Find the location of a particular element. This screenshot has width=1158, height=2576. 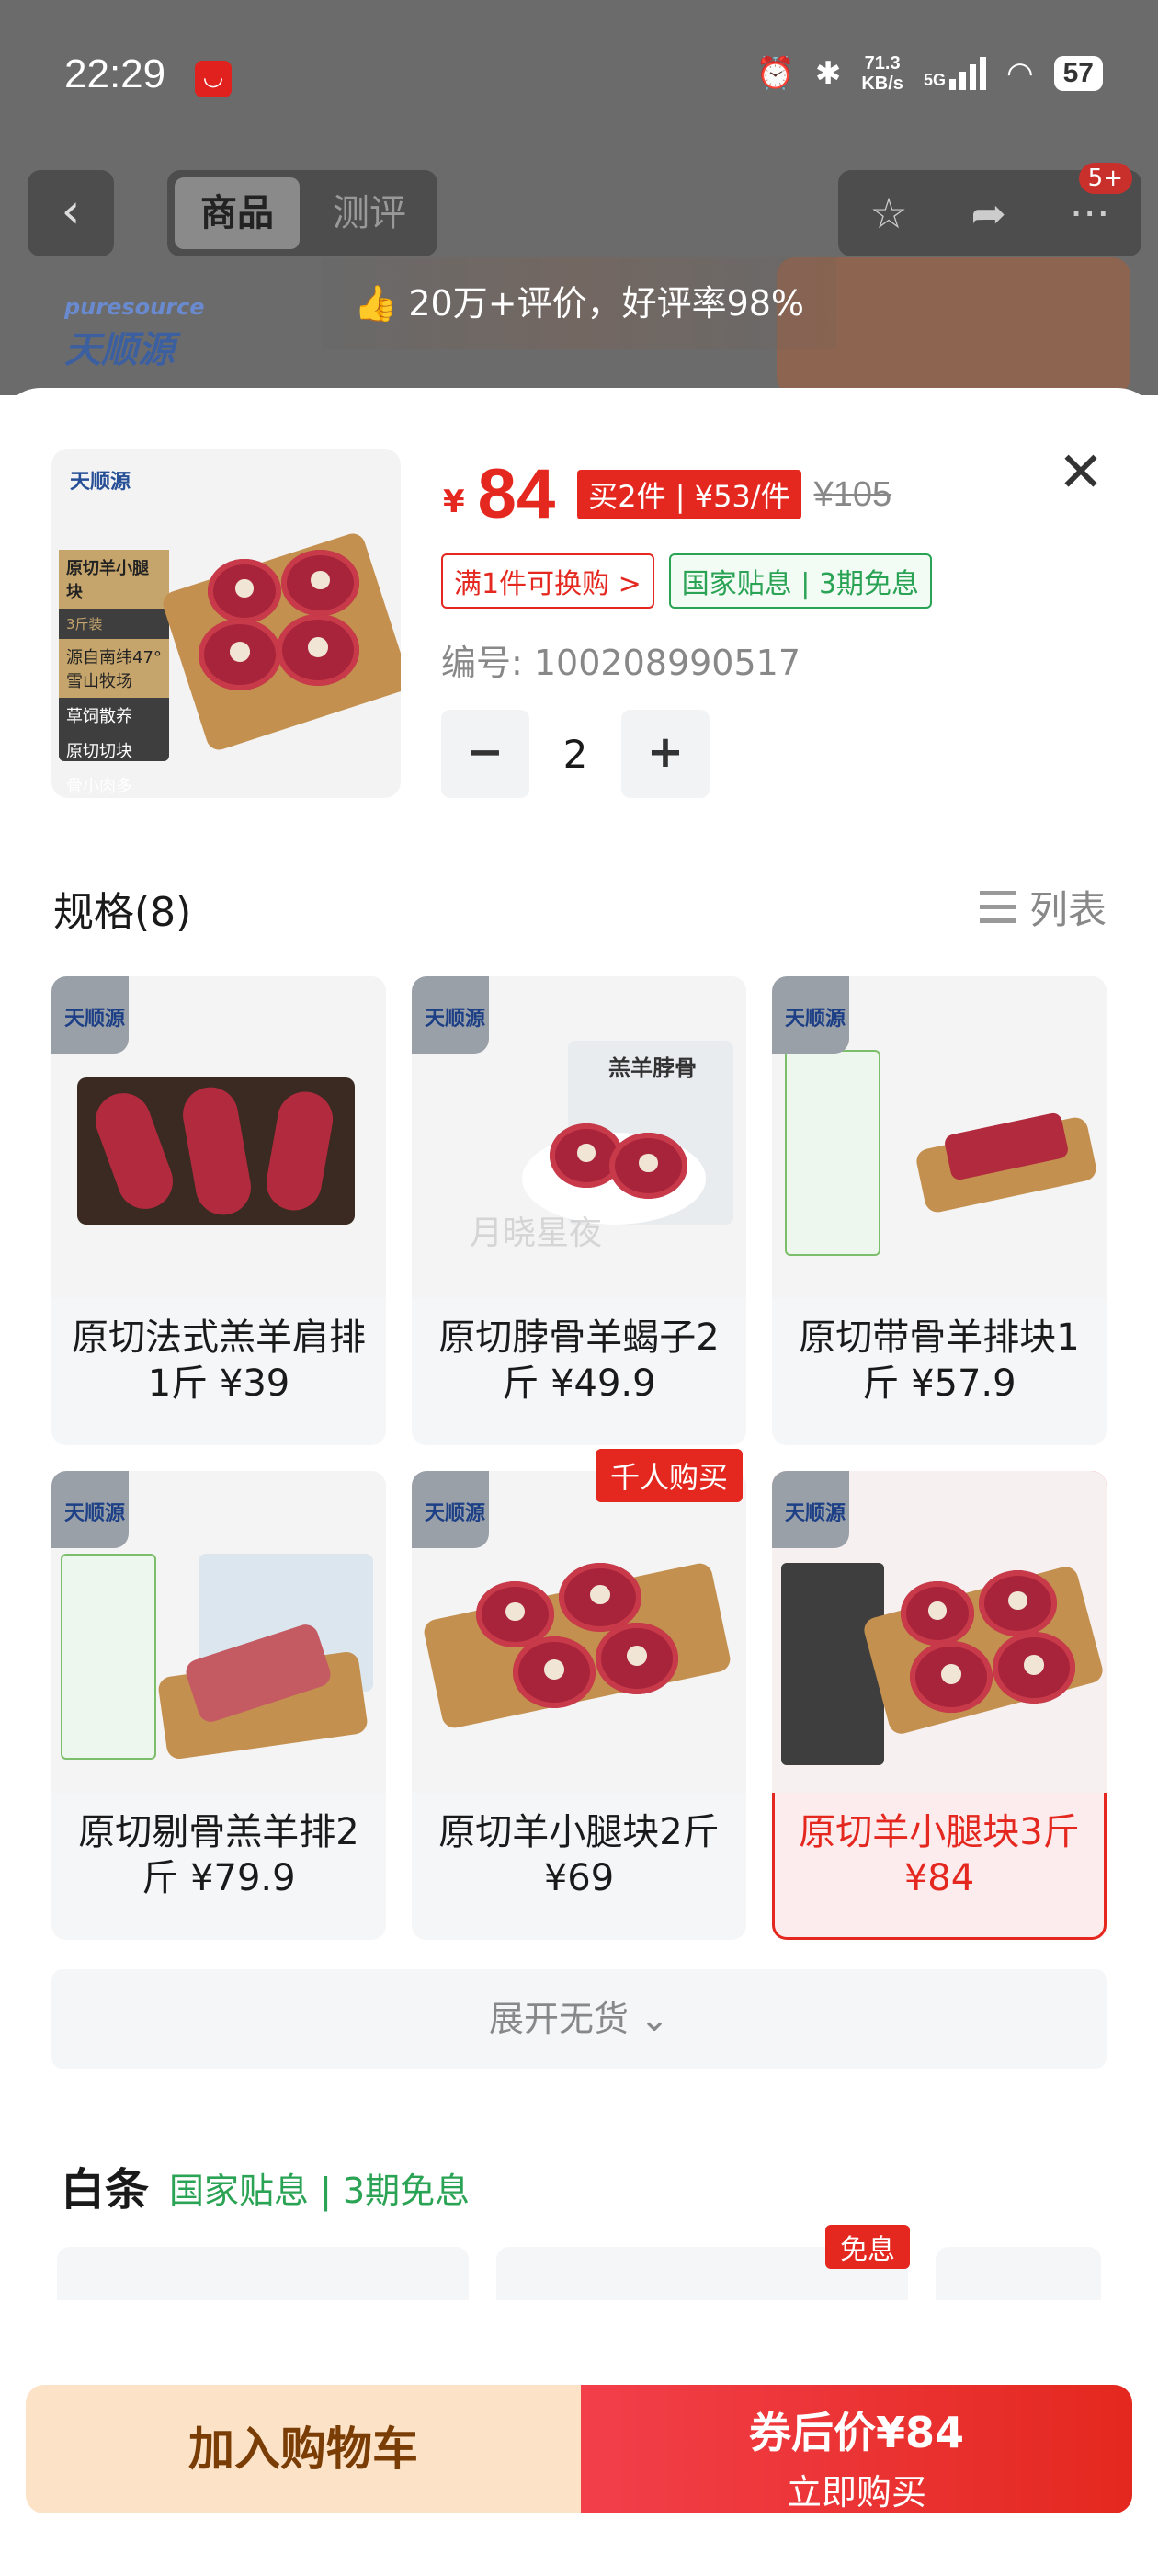

message-badge: 5+ is located at coordinates (1105, 178).